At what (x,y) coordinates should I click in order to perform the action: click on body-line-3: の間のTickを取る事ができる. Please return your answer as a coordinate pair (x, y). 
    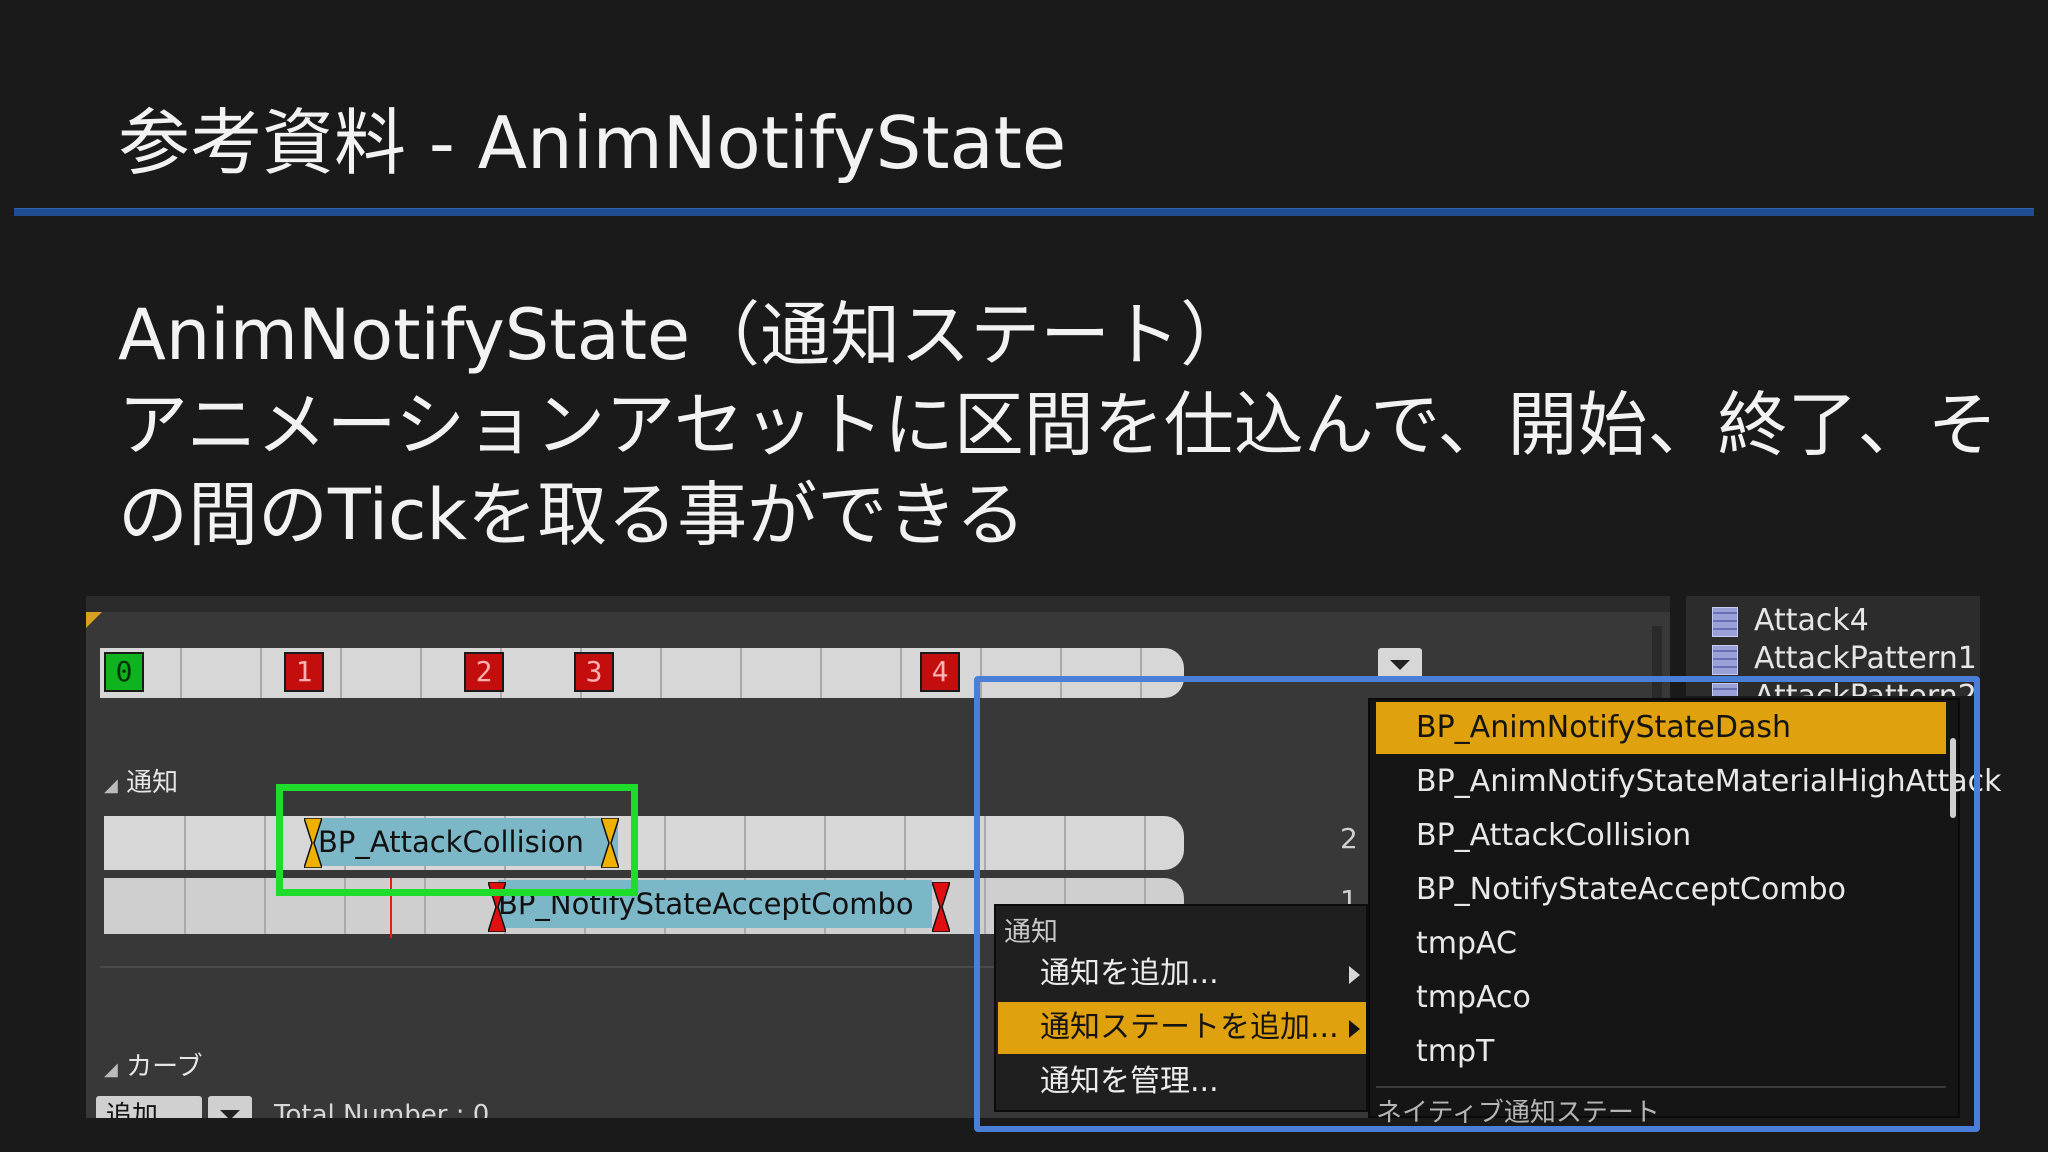
    Looking at the image, I should click on (572, 515).